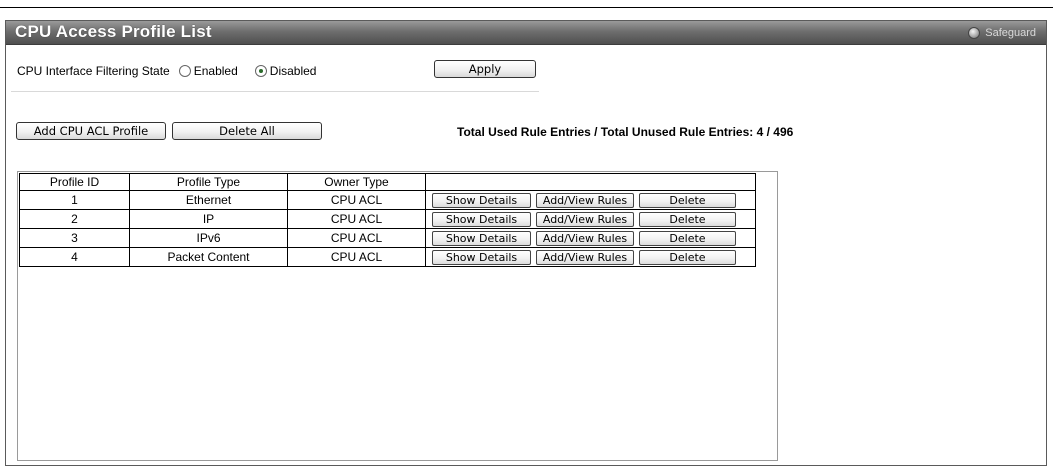  Describe the element at coordinates (74, 200) in the screenshot. I see `cell-profile-id: 1` at that location.